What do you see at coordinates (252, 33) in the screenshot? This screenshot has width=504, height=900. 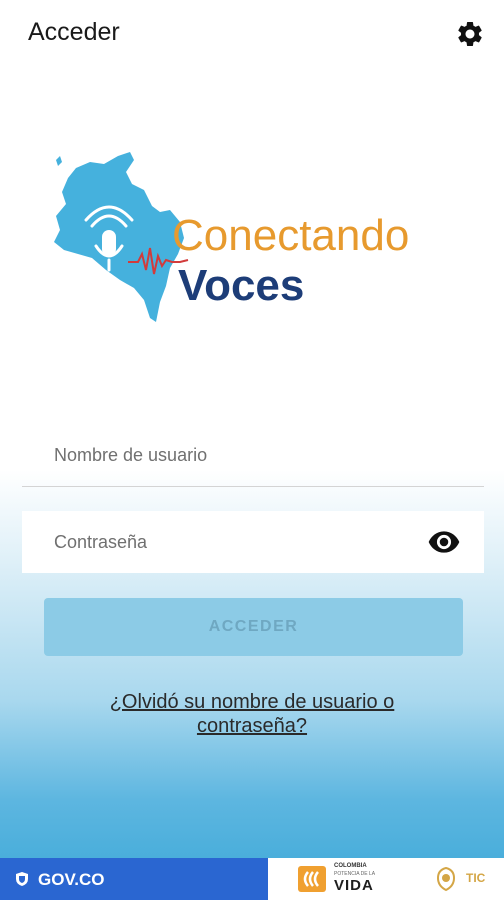 I see `top-bar: Acceder` at bounding box center [252, 33].